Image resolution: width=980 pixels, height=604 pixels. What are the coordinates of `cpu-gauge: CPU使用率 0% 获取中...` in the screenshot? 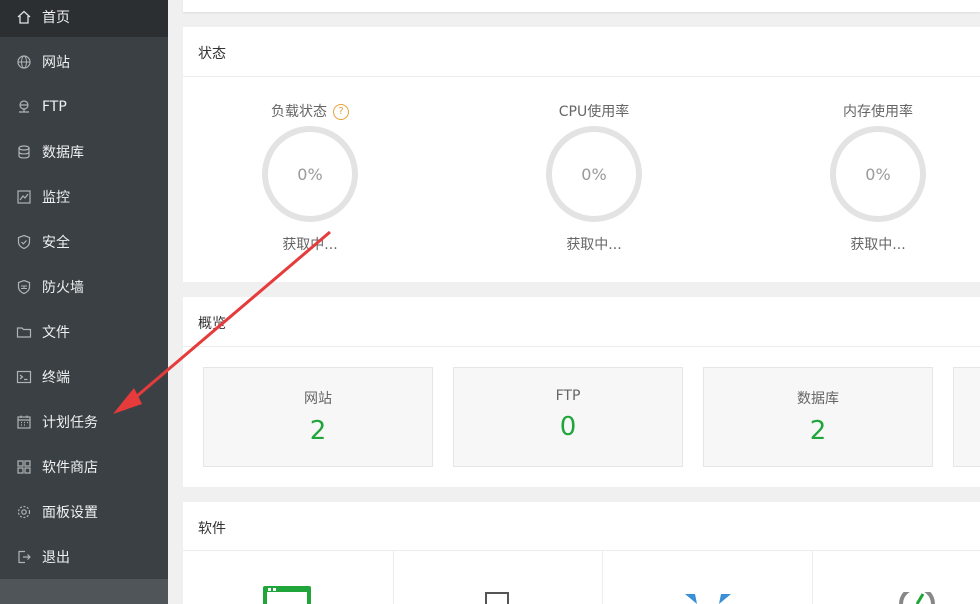 It's located at (594, 178).